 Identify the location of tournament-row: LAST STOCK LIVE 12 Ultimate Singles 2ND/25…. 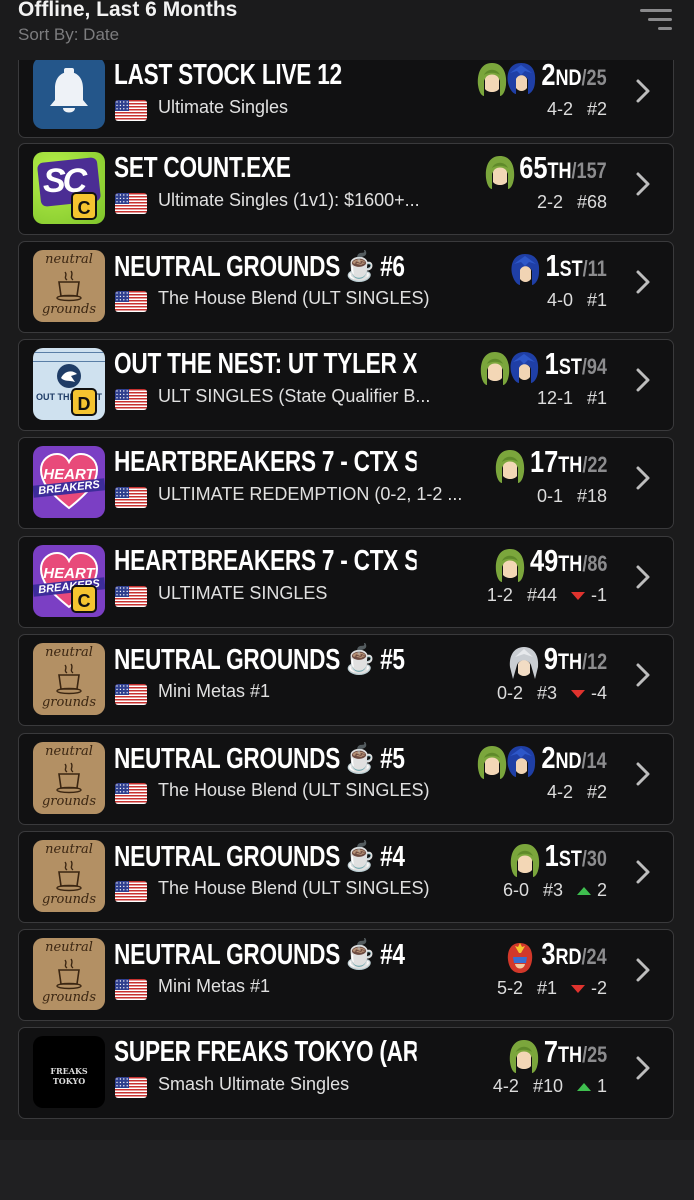
(346, 94).